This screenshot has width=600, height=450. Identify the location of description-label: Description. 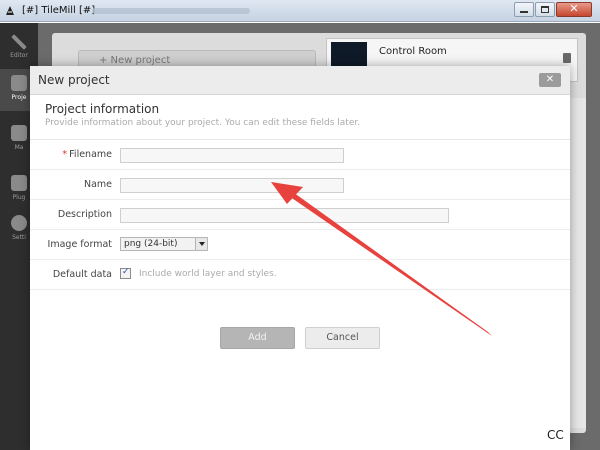
(84, 214).